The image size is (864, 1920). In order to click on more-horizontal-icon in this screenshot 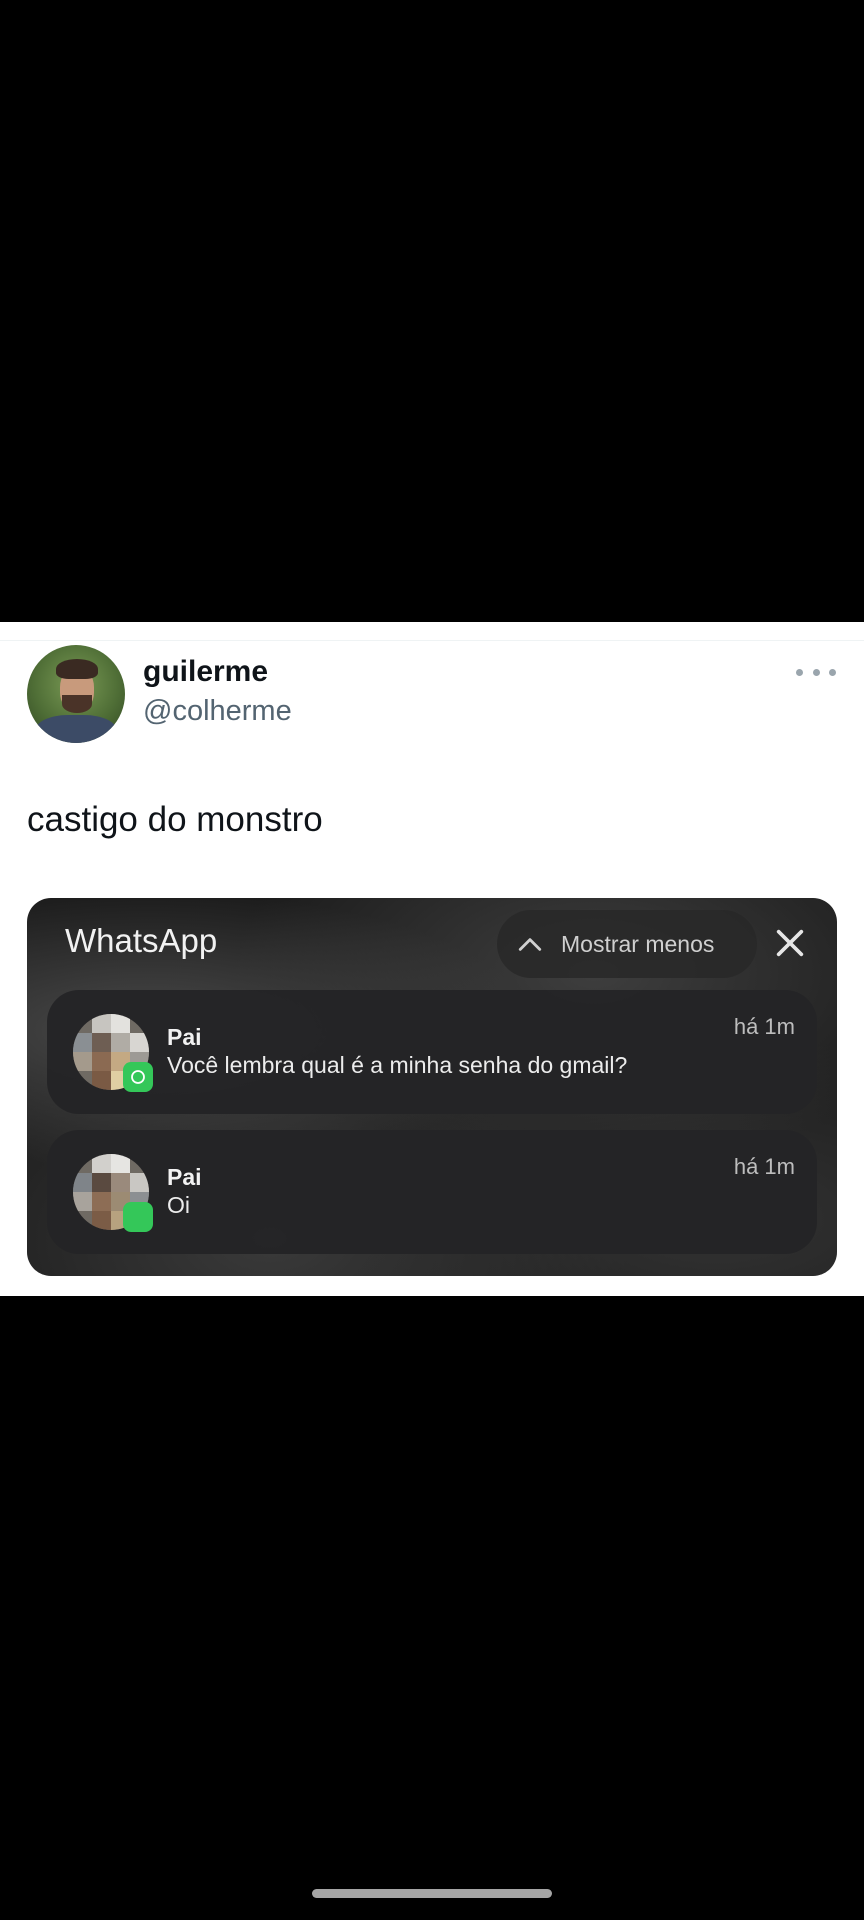, I will do `click(816, 672)`.